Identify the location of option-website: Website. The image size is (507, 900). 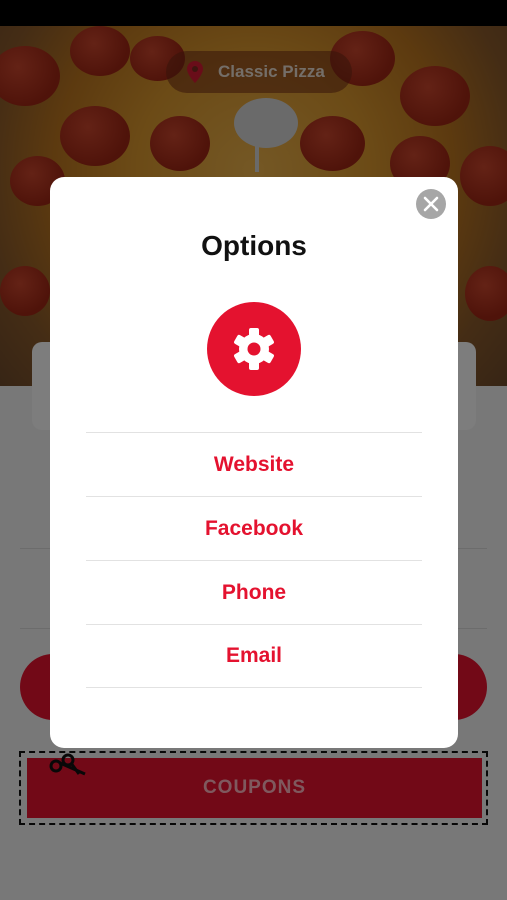
(254, 464).